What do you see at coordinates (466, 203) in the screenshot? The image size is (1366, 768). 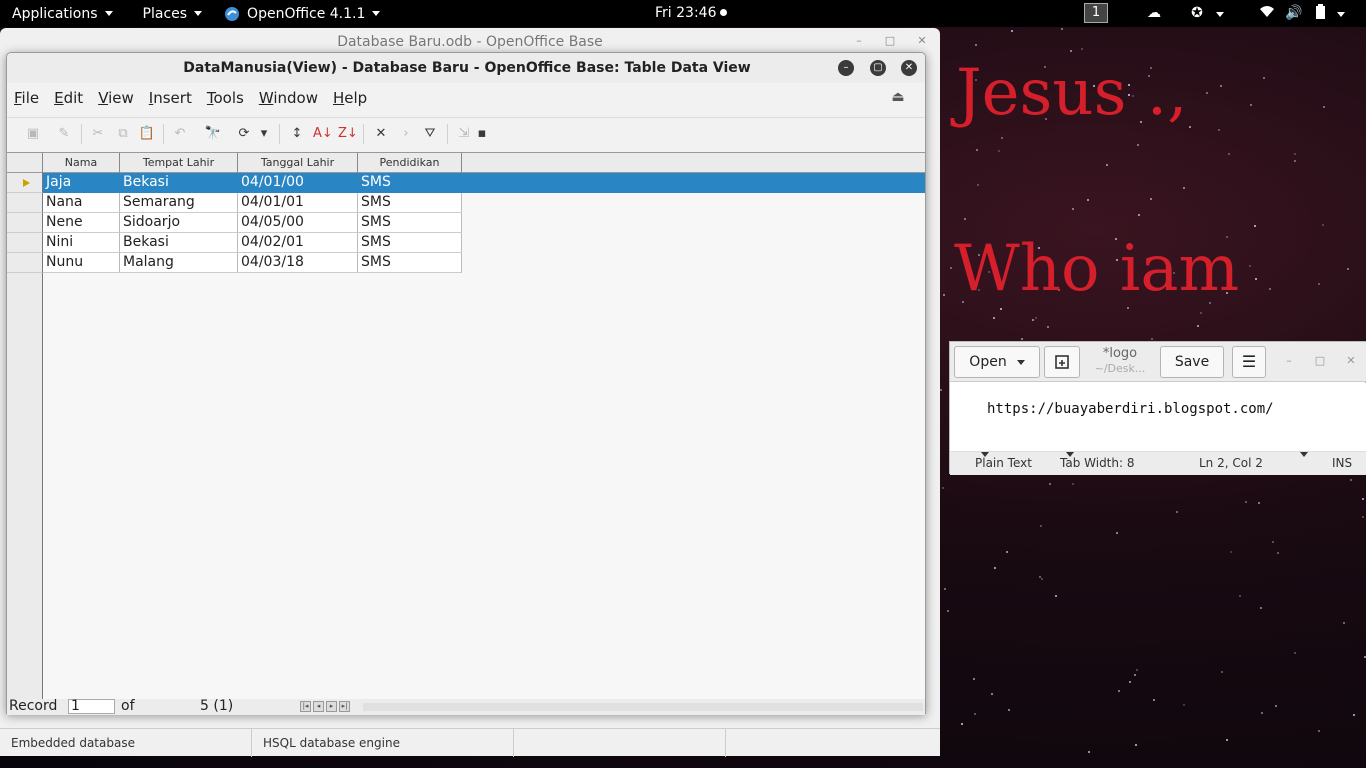 I see `table-row: Nana Semarang 04/01/01 SMS` at bounding box center [466, 203].